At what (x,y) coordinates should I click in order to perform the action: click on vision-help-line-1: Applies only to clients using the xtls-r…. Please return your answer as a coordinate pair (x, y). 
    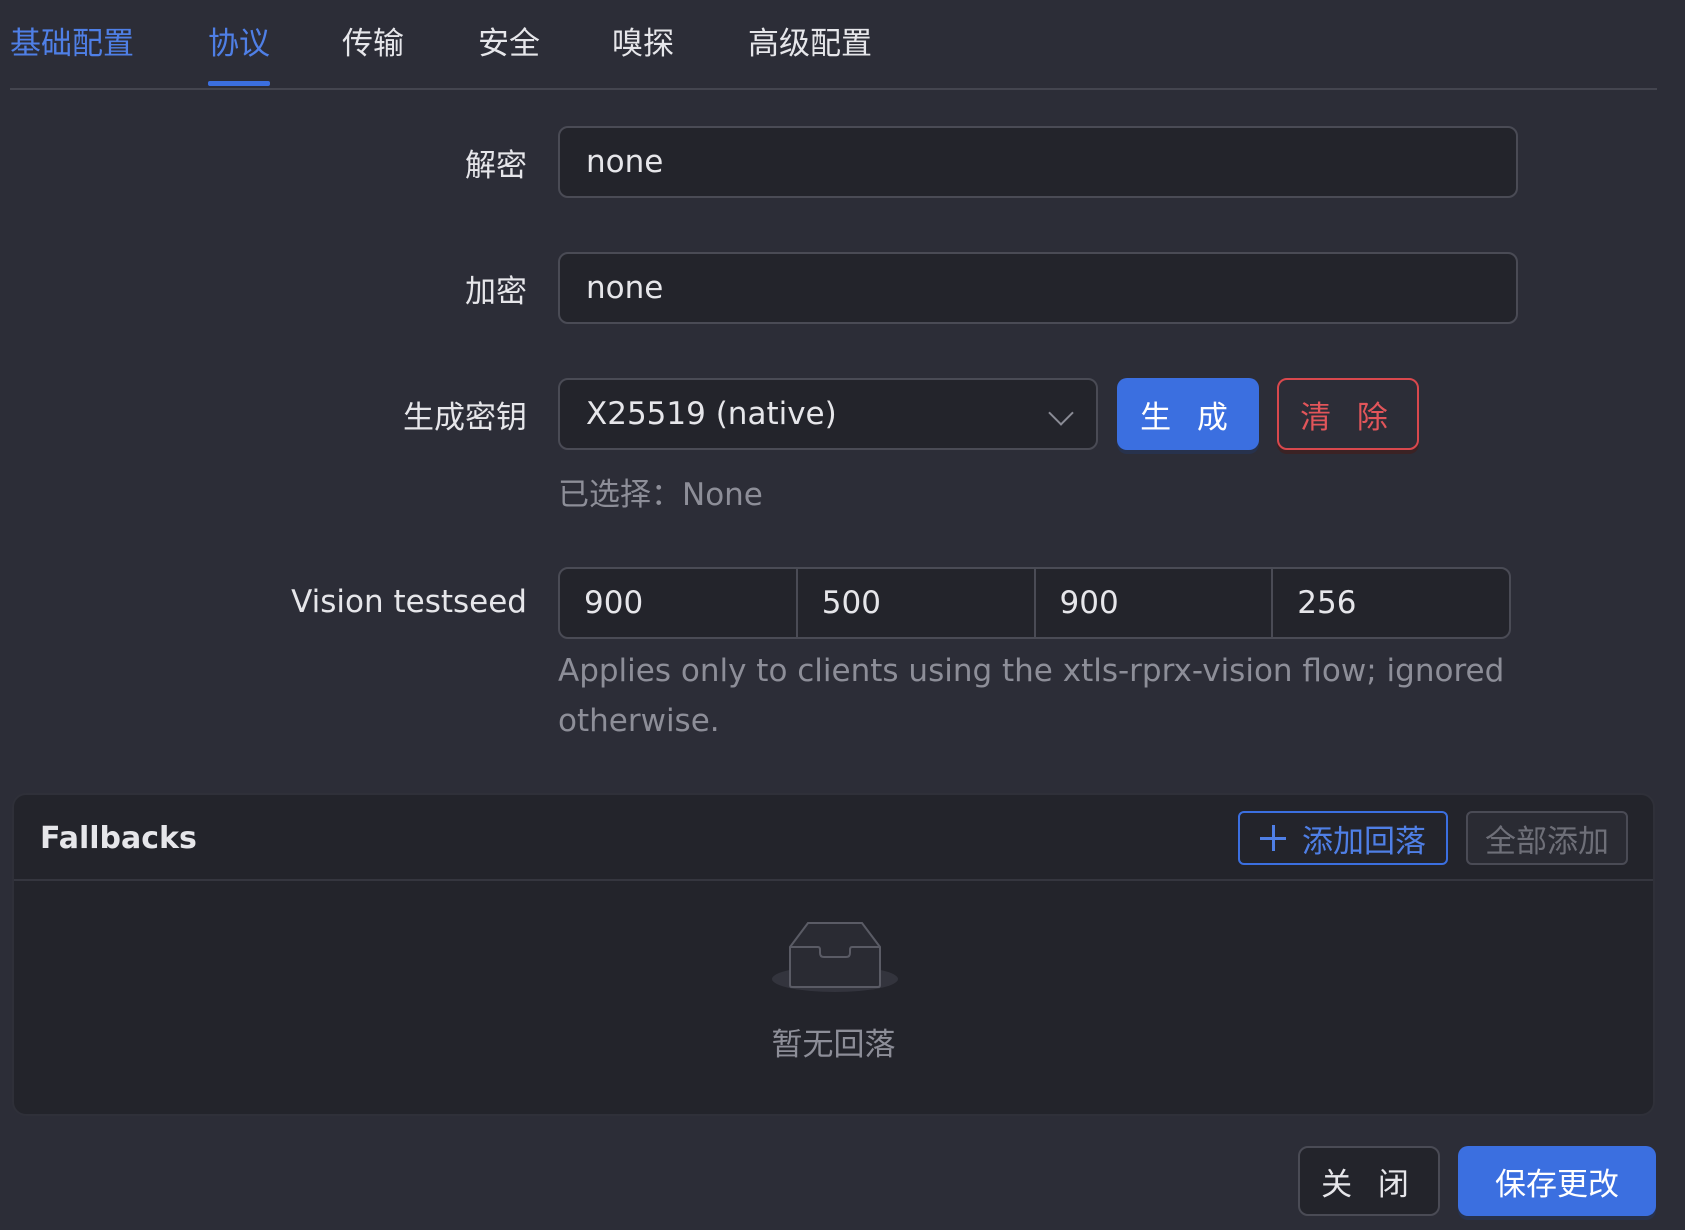
    Looking at the image, I should click on (1031, 671).